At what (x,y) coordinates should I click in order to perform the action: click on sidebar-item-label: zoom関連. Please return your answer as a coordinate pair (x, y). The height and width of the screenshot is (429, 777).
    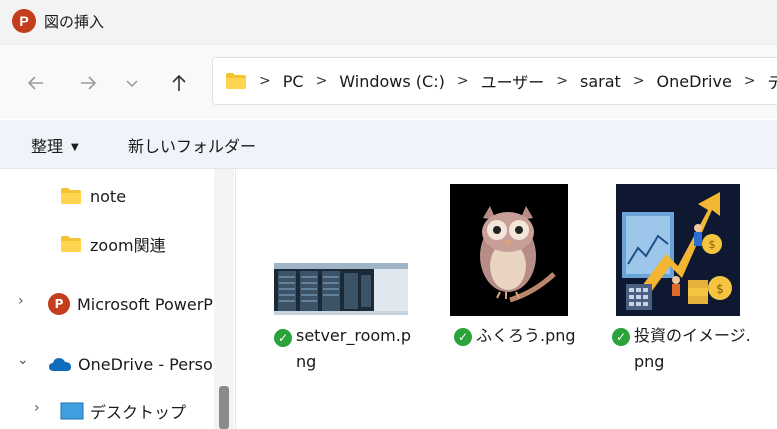
    Looking at the image, I should click on (128, 245).